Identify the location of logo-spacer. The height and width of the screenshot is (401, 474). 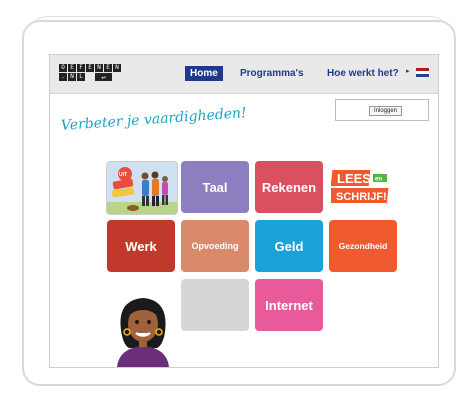
(90, 77).